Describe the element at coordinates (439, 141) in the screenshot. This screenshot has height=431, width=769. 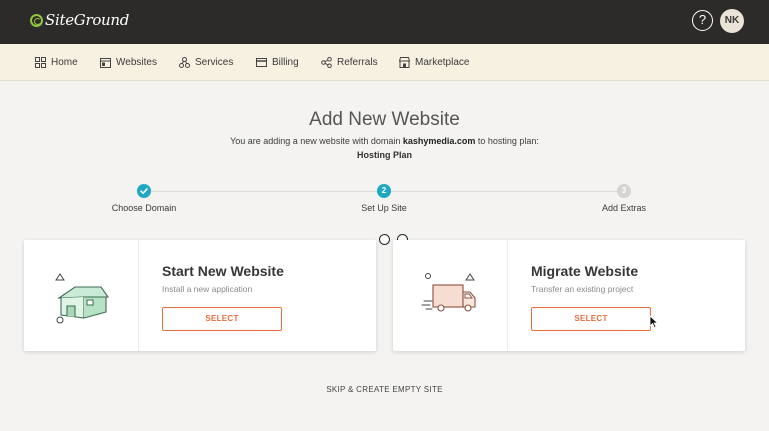
I see `domain-name: kashymedia.com` at that location.